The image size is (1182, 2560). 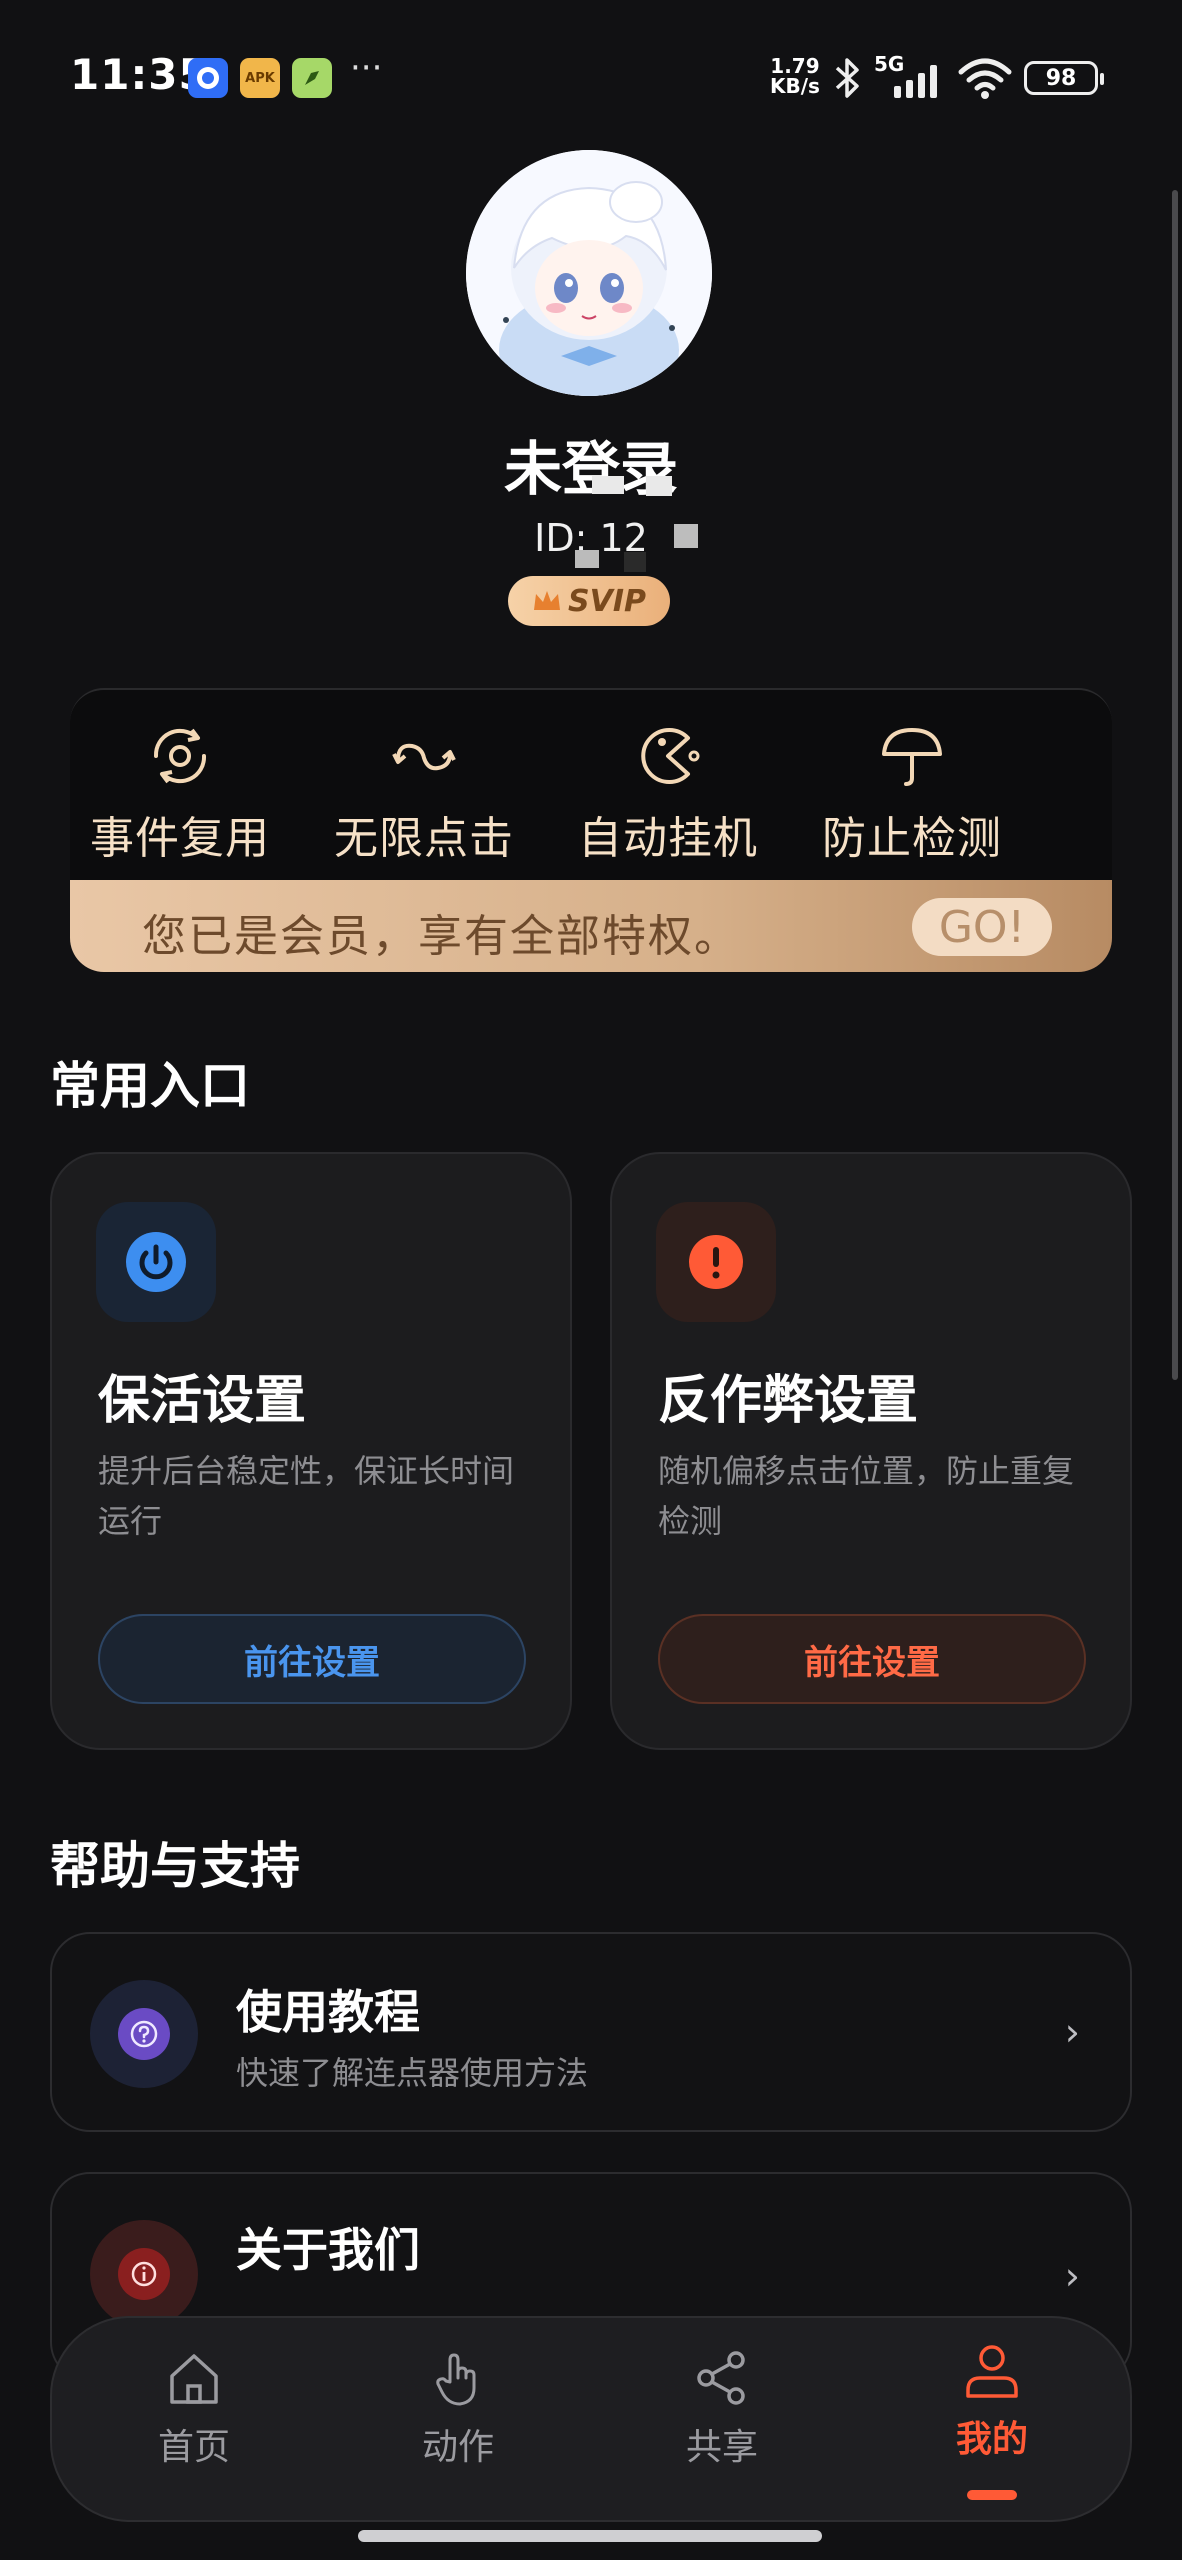 What do you see at coordinates (872, 1659) in the screenshot?
I see `anti-cheat-settings-button: 前往设置` at bounding box center [872, 1659].